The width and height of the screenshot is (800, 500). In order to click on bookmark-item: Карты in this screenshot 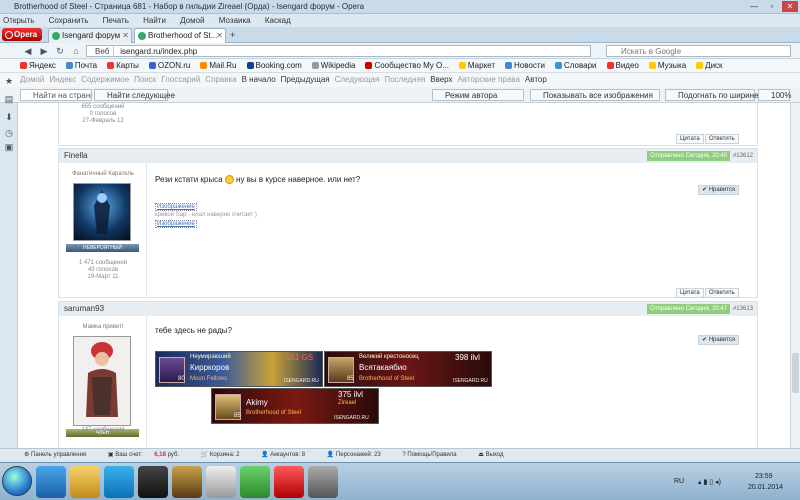, I will do `click(123, 65)`.